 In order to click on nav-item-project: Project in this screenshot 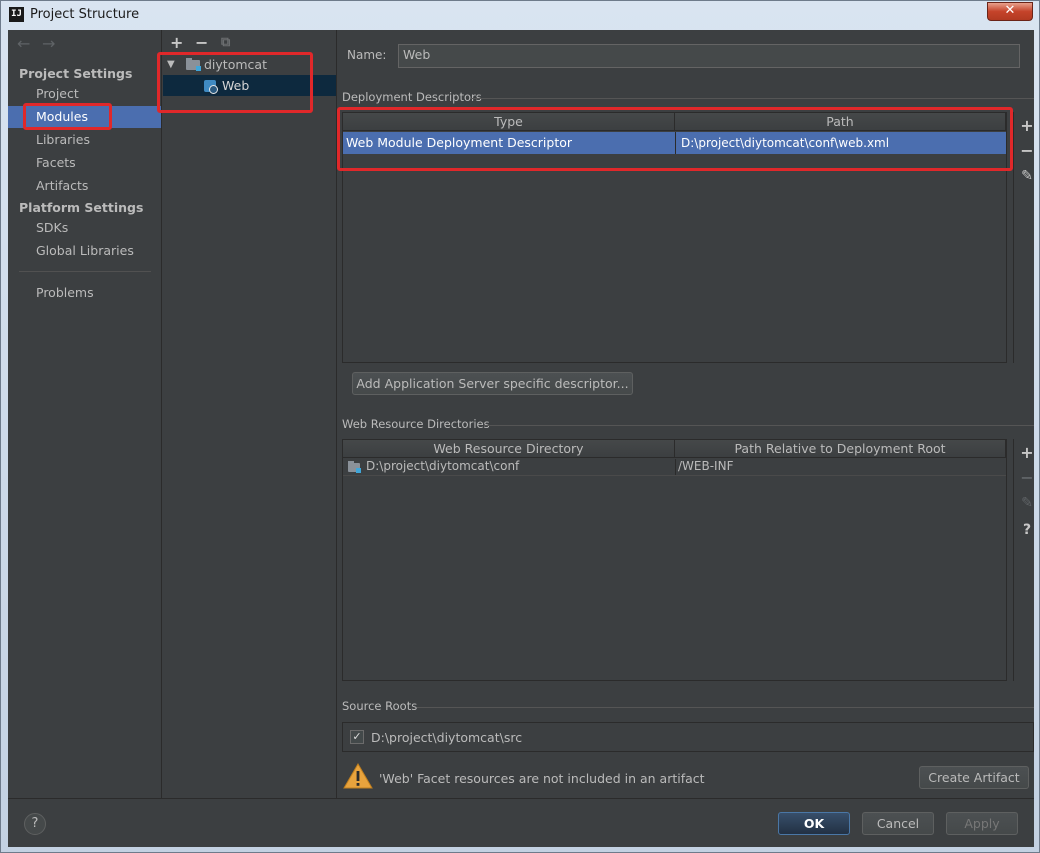, I will do `click(84, 94)`.